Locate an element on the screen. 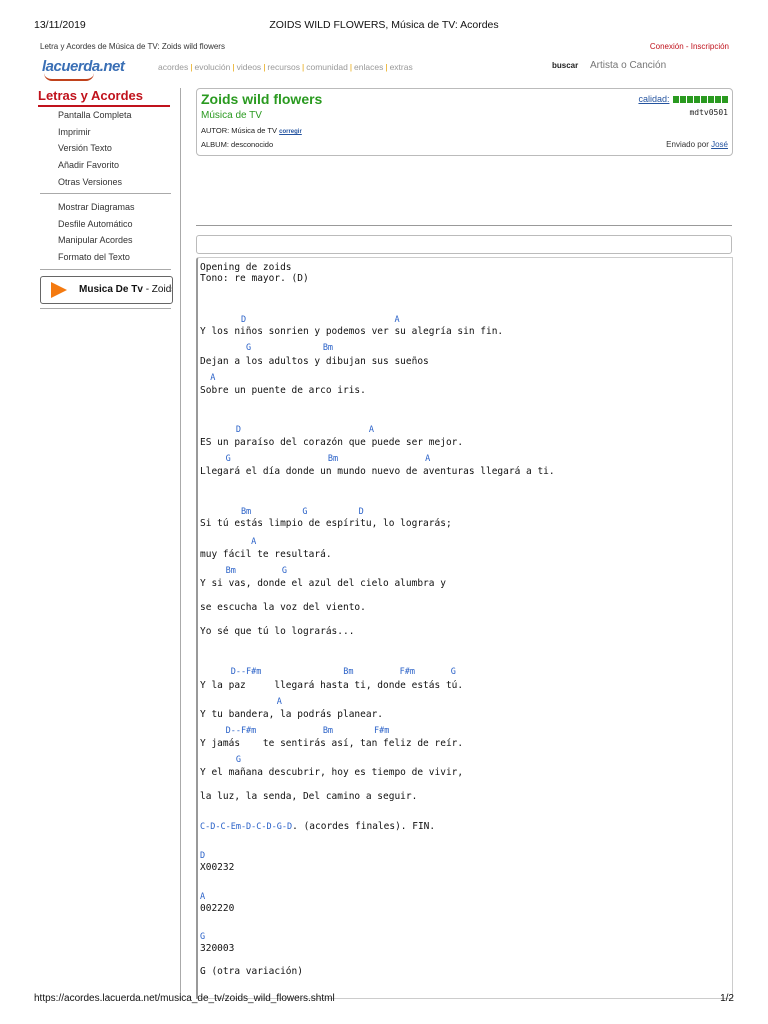  lyric-line: se escucha la voz del viento. is located at coordinates (283, 607).